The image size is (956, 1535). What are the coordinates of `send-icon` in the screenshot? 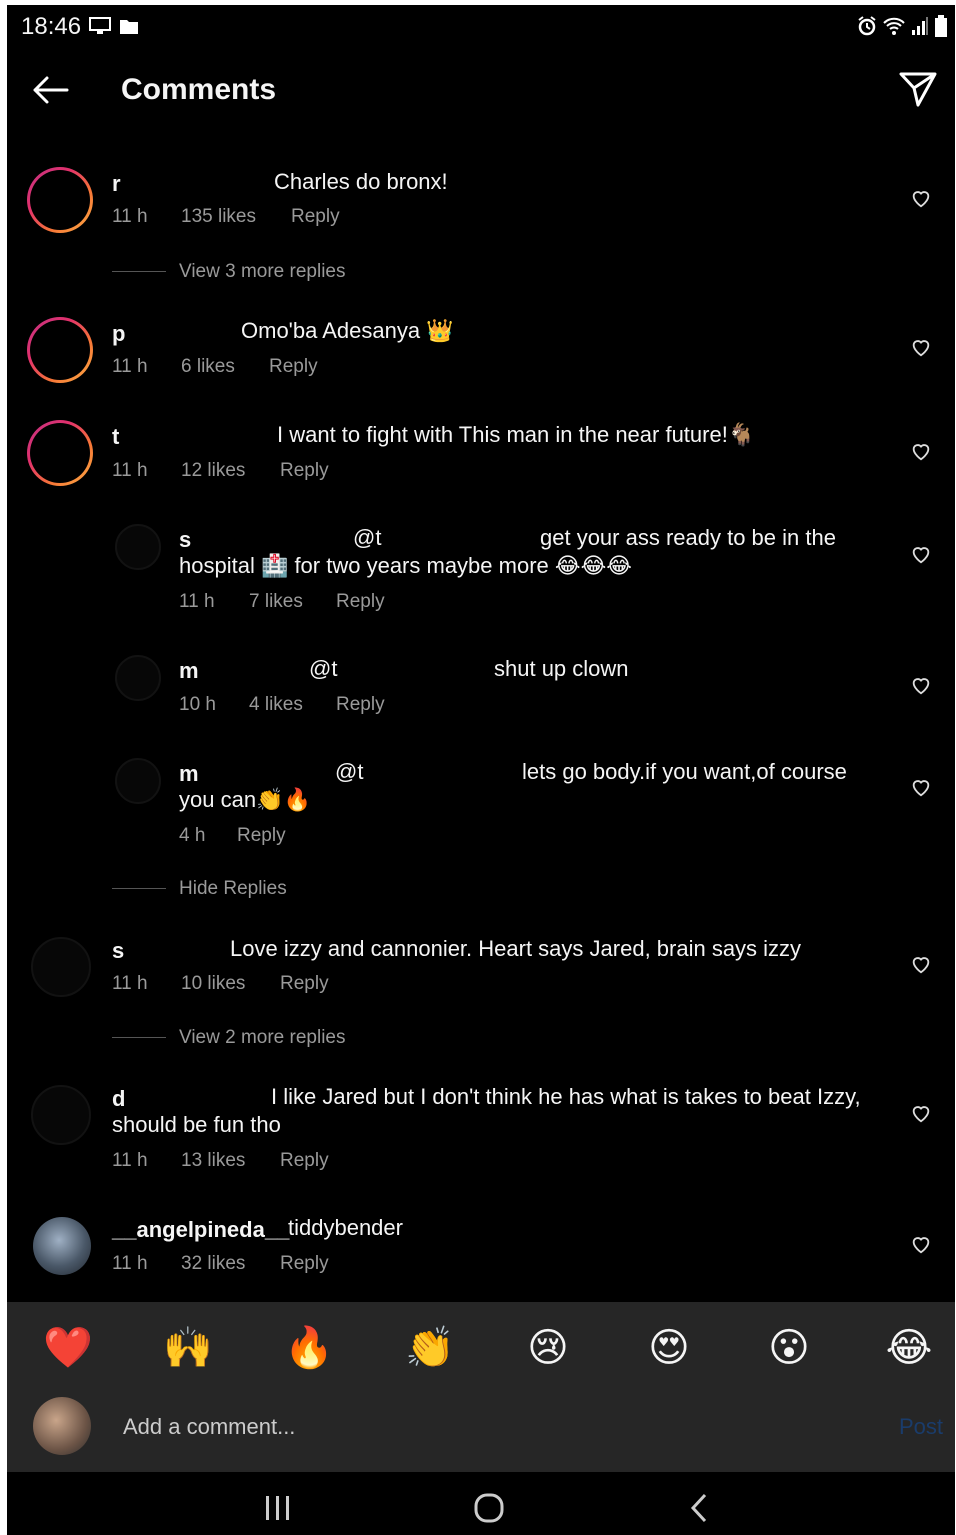 It's located at (918, 89).